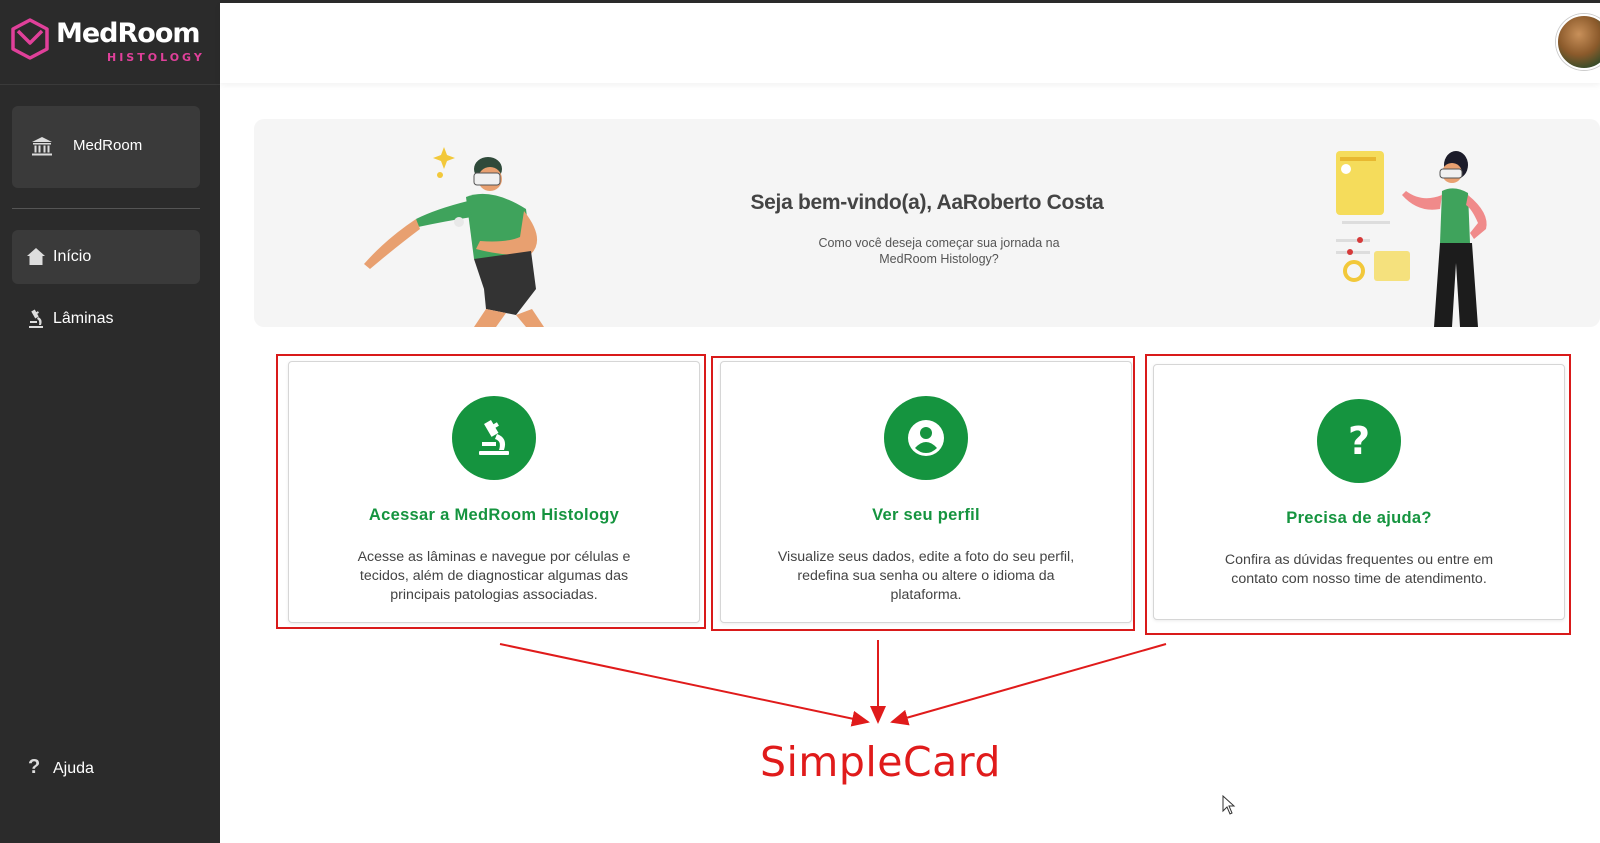 The width and height of the screenshot is (1600, 843). I want to click on simplecard-annotation-label: SimpleCard, so click(880, 762).